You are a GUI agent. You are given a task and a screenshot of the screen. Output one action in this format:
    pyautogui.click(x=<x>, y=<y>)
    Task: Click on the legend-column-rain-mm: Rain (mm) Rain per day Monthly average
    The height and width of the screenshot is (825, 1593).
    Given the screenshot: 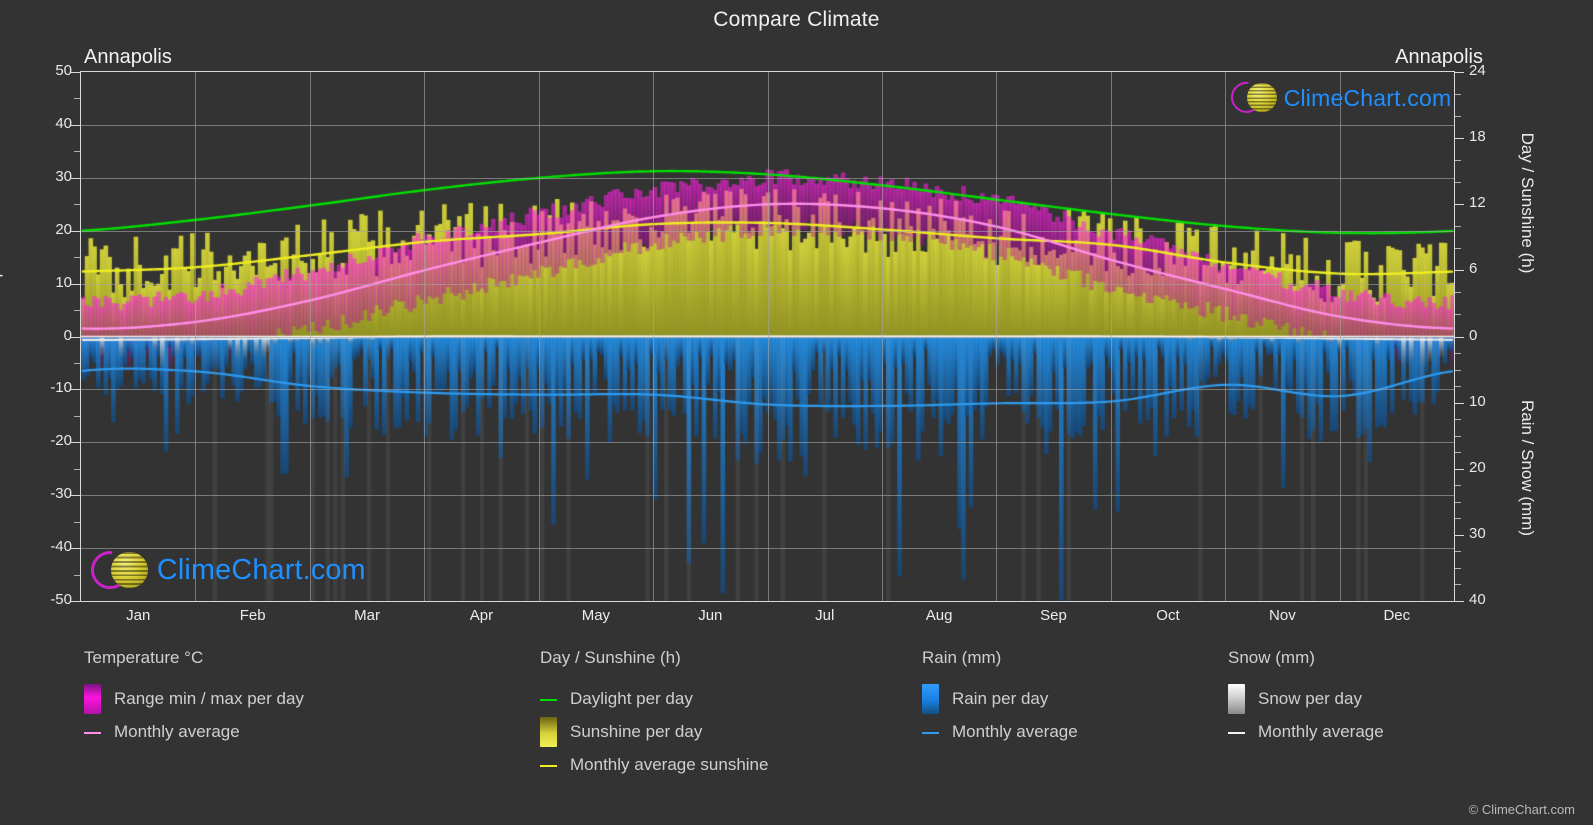 What is the action you would take?
    pyautogui.click(x=1000, y=698)
    